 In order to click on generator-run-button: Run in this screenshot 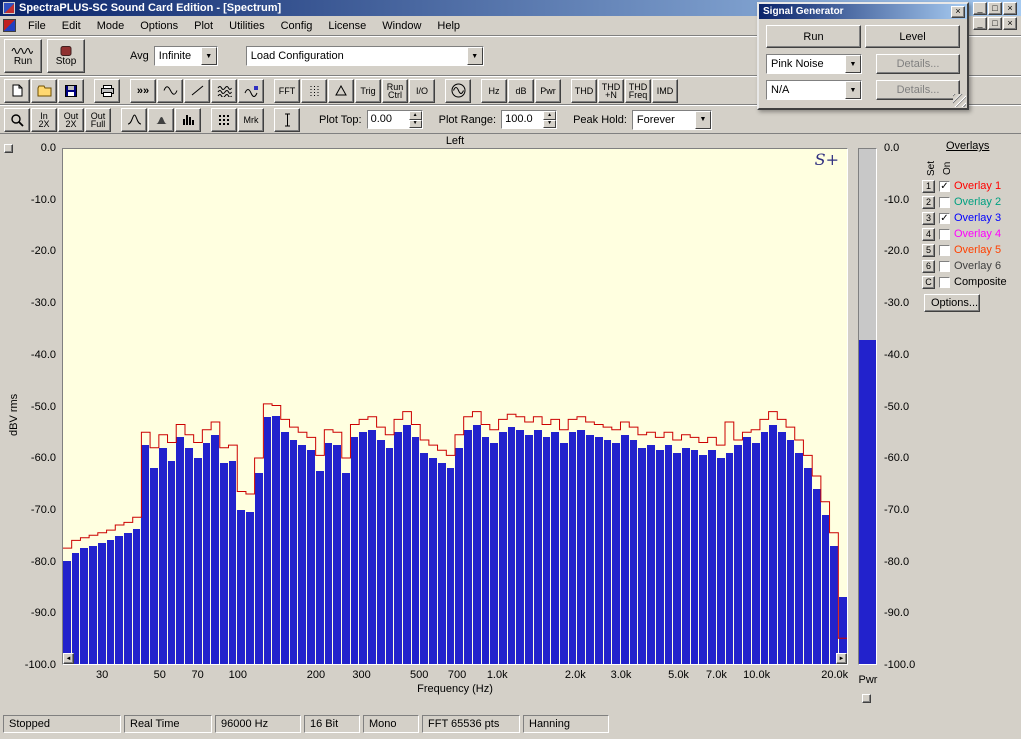, I will do `click(813, 36)`.